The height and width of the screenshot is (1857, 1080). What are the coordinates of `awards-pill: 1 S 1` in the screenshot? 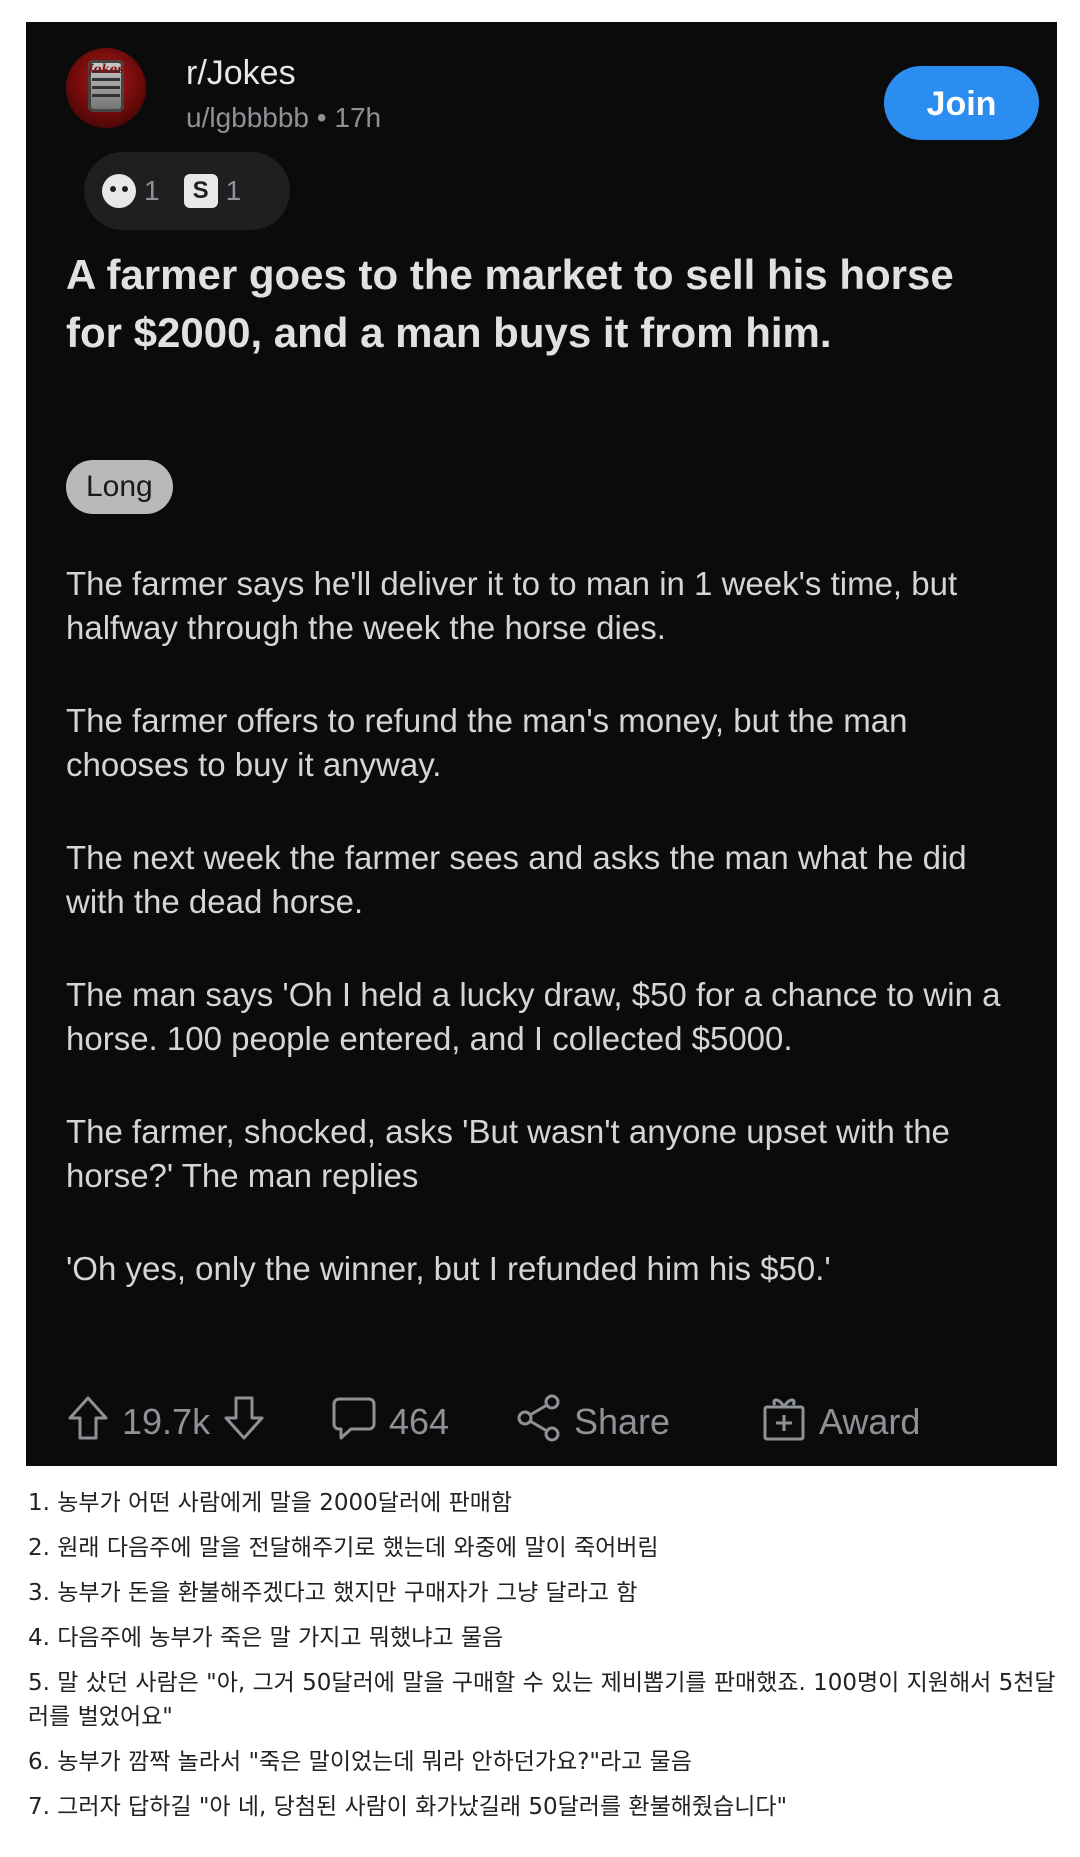 It's located at (187, 191).